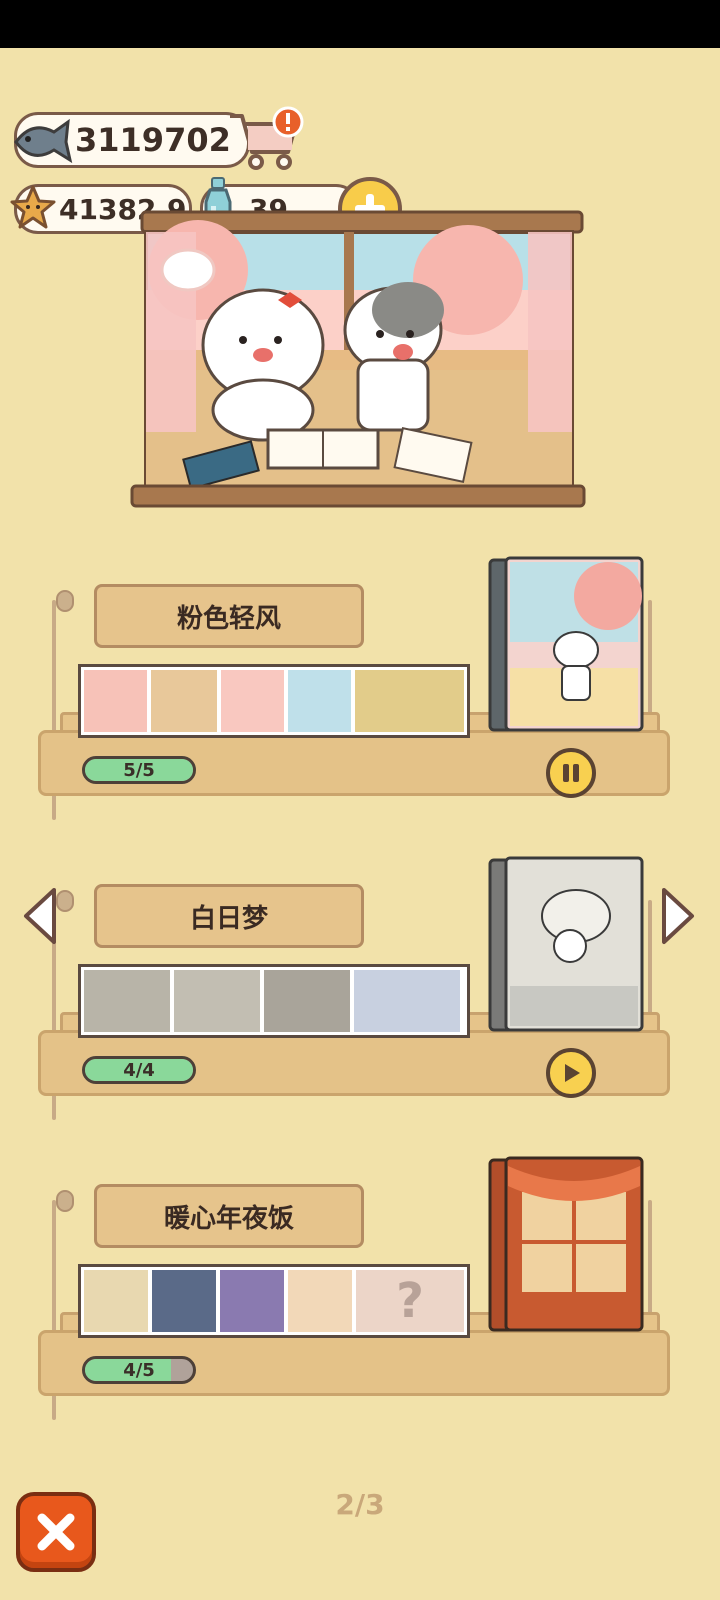 This screenshot has width=720, height=1600. I want to click on play-icon, so click(572, 1073).